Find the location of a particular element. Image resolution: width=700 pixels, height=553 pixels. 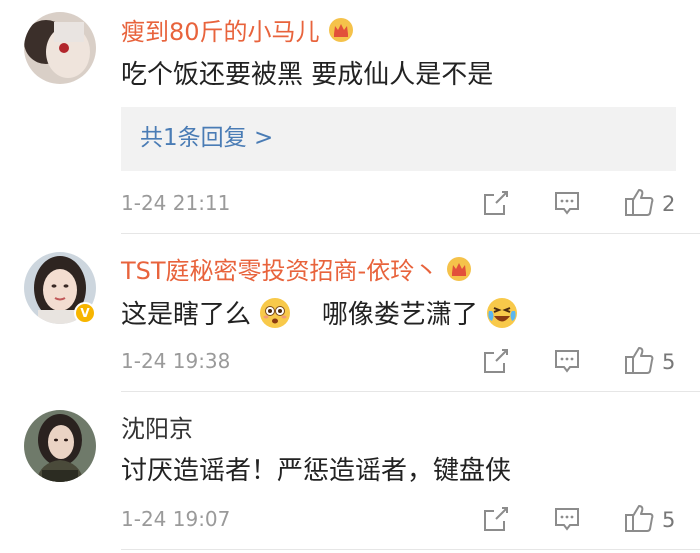

username-text: TST庭秘密零投资招商-依玲丶 is located at coordinates (279, 271).